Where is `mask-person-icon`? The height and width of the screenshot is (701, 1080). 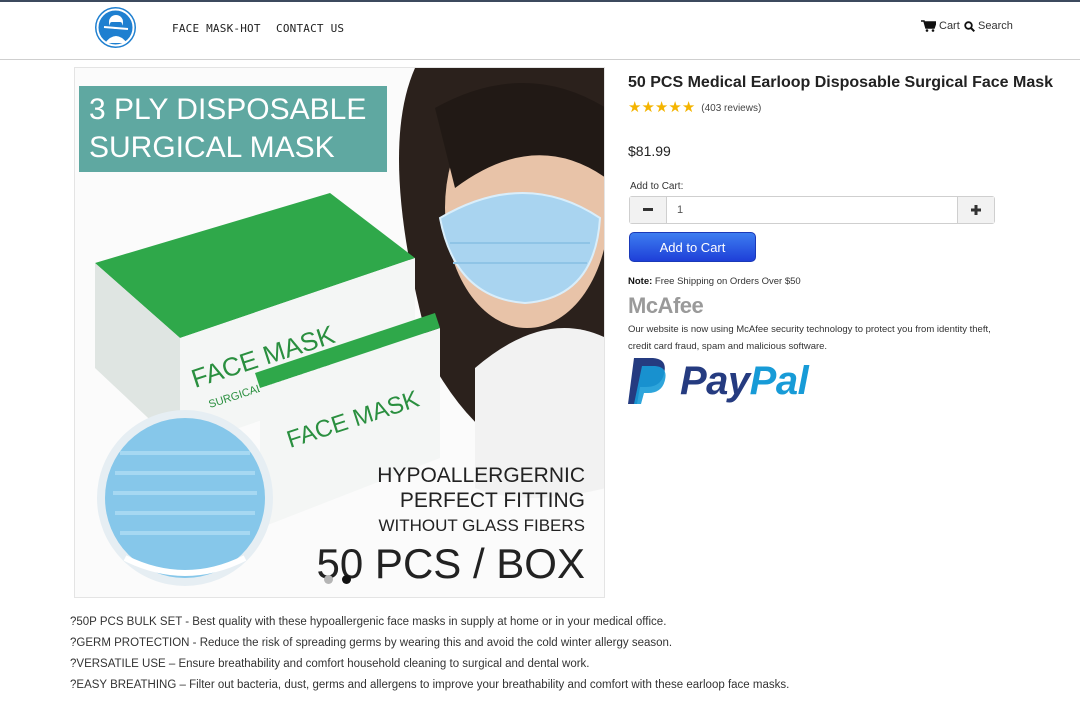
mask-person-icon is located at coordinates (115, 27).